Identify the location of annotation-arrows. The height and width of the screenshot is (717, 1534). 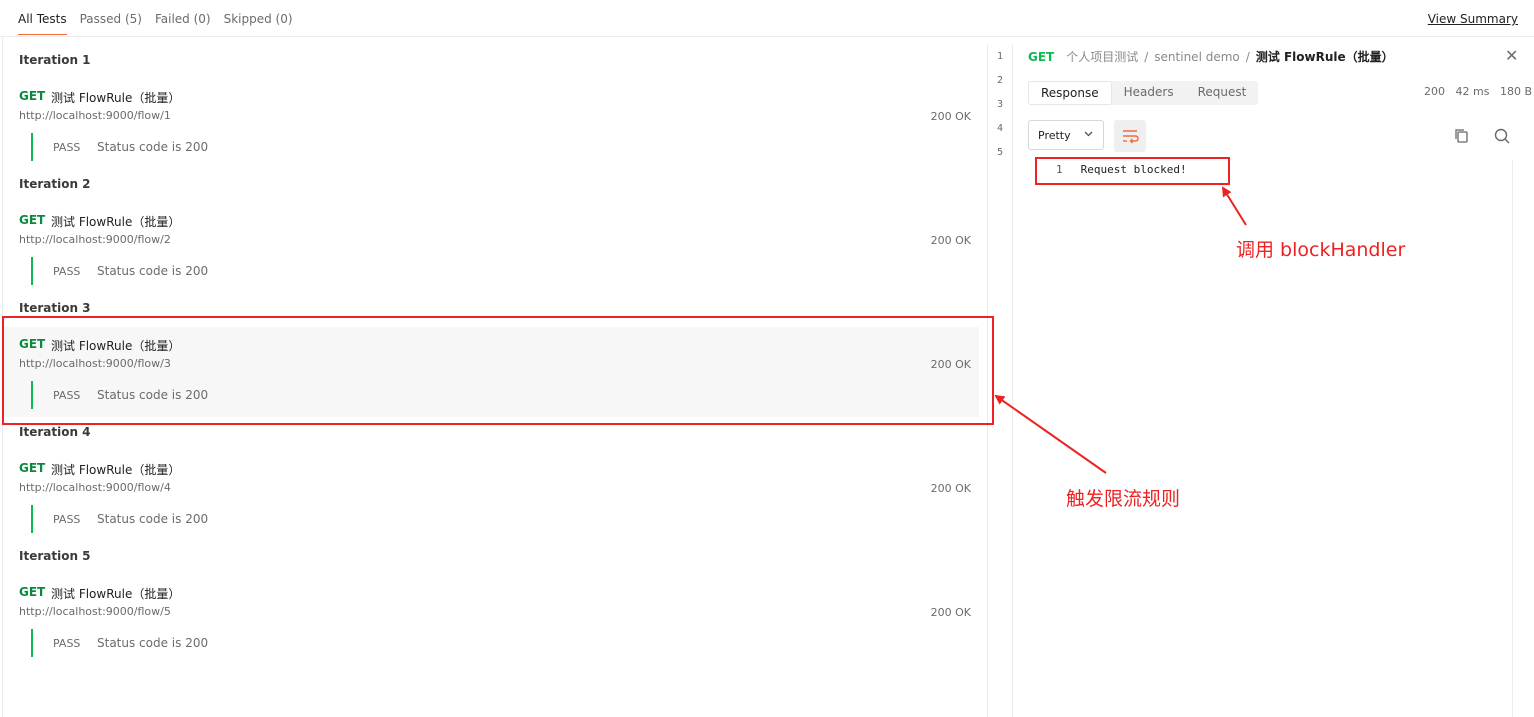
(1120, 330).